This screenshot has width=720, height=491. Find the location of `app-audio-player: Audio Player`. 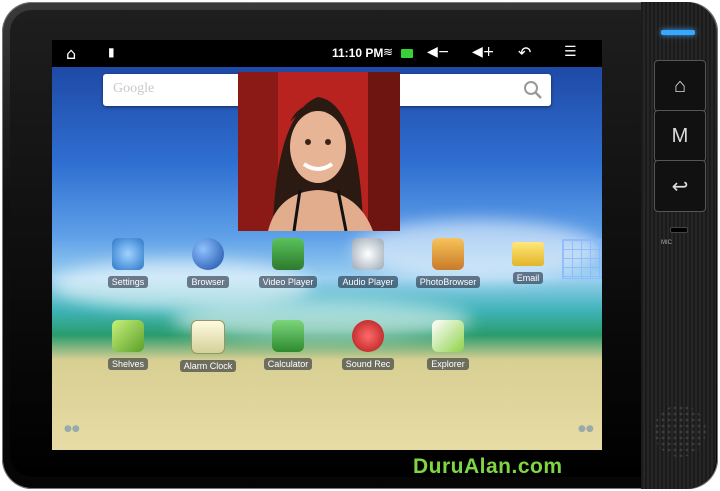

app-audio-player: Audio Player is located at coordinates (368, 263).